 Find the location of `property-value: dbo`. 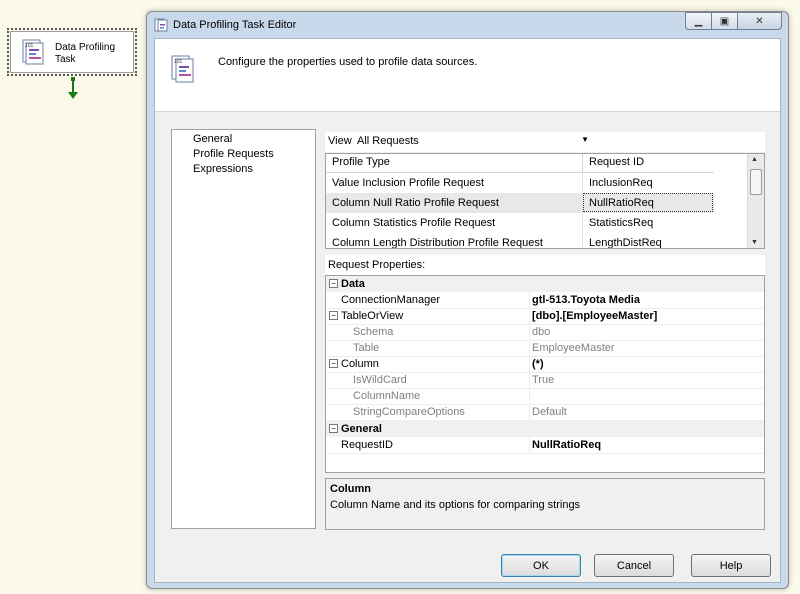

property-value: dbo is located at coordinates (541, 332).